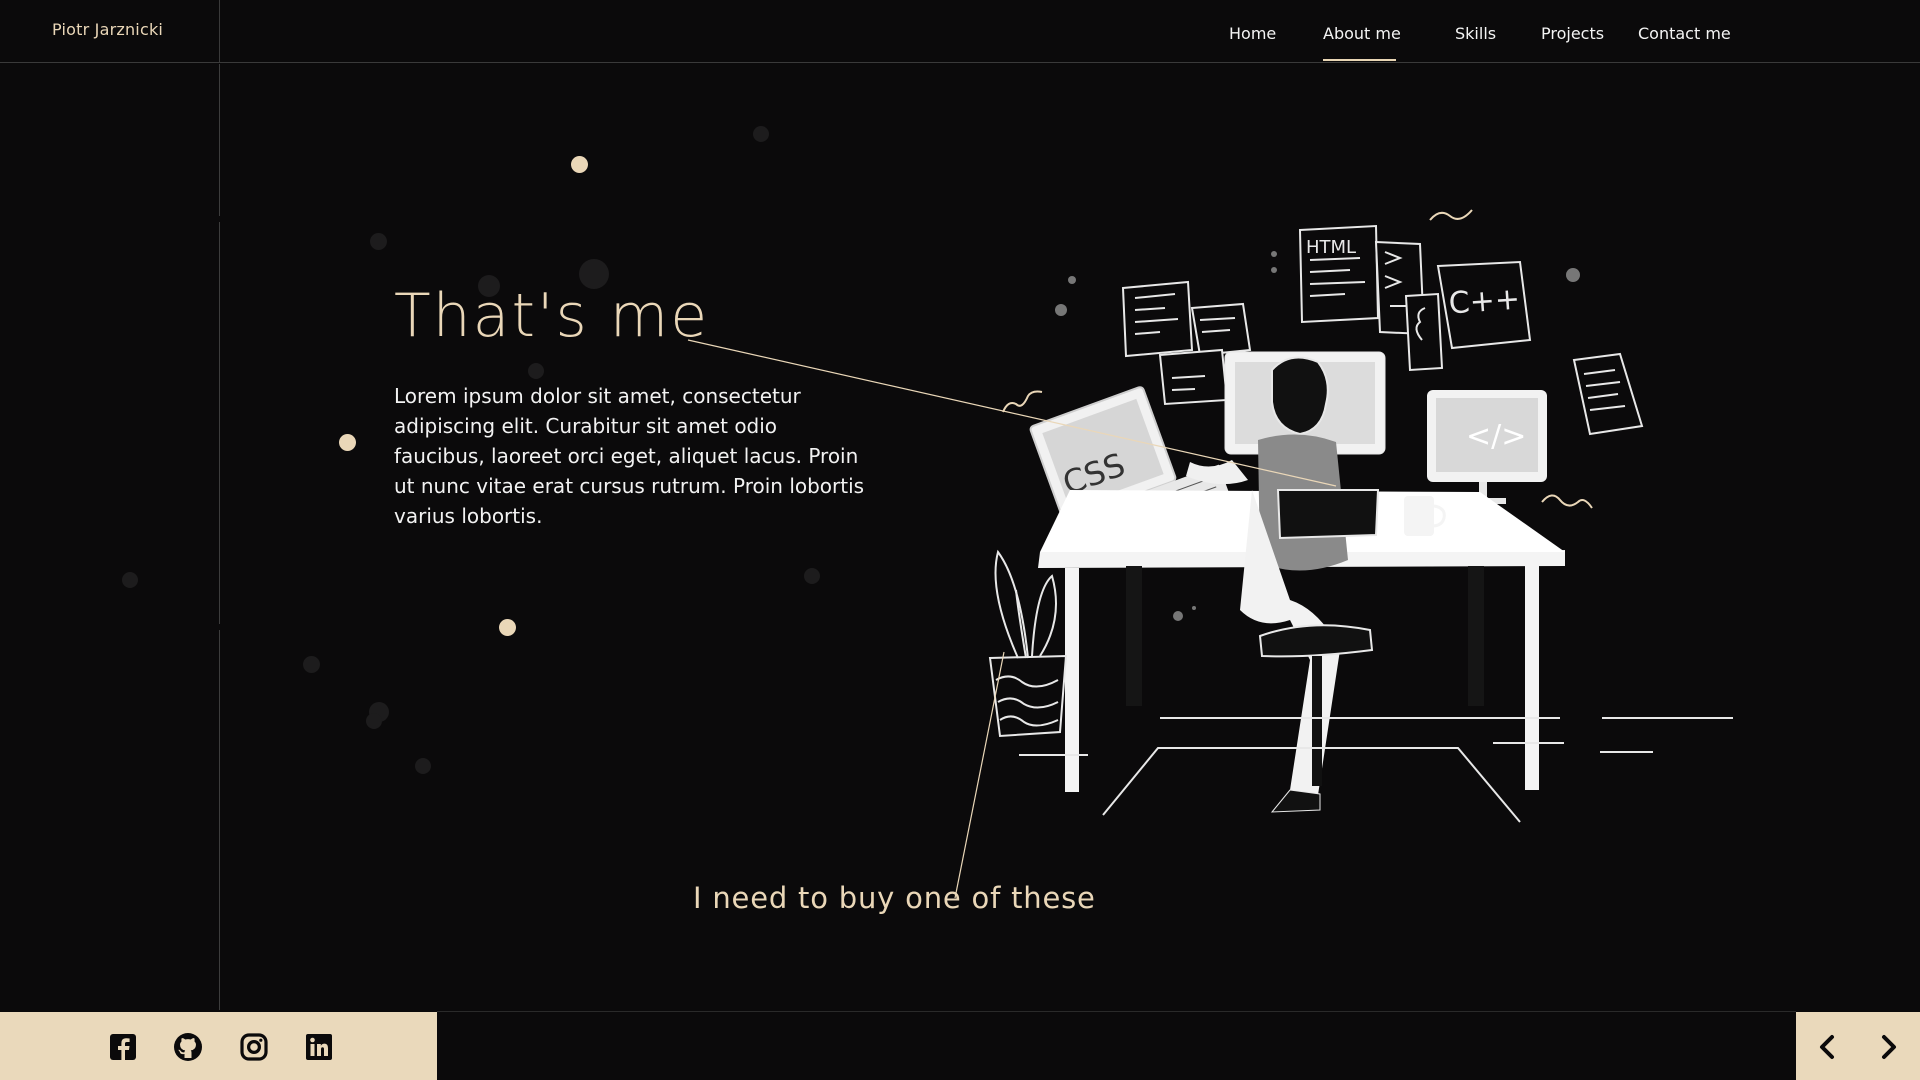  What do you see at coordinates (1116, 1011) in the screenshot?
I see `footer-divider` at bounding box center [1116, 1011].